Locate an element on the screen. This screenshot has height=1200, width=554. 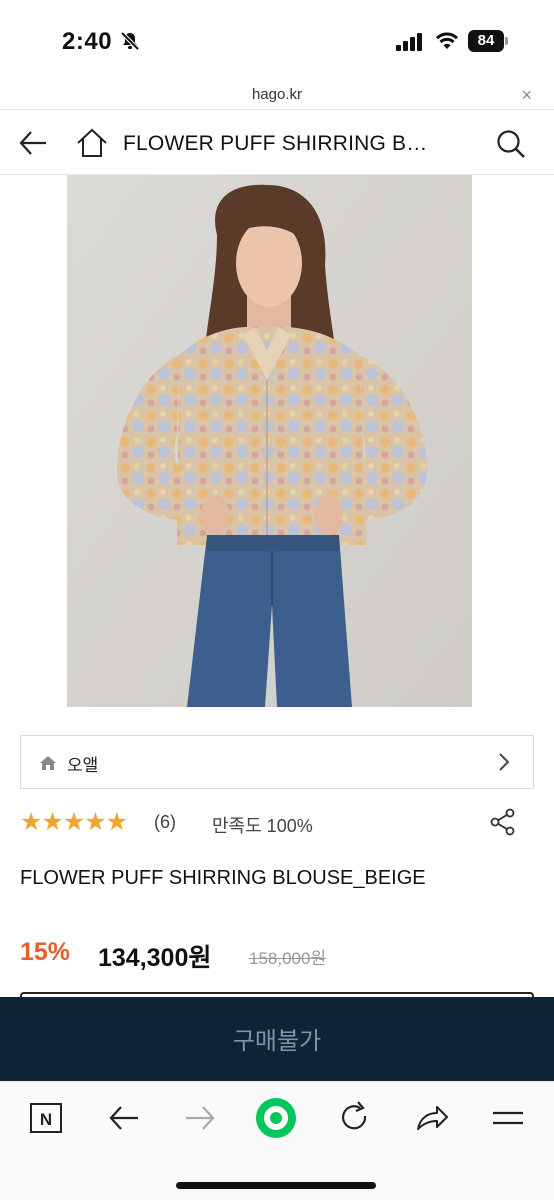
price-row: 15% 134,300원 158,000원 is located at coordinates (277, 955).